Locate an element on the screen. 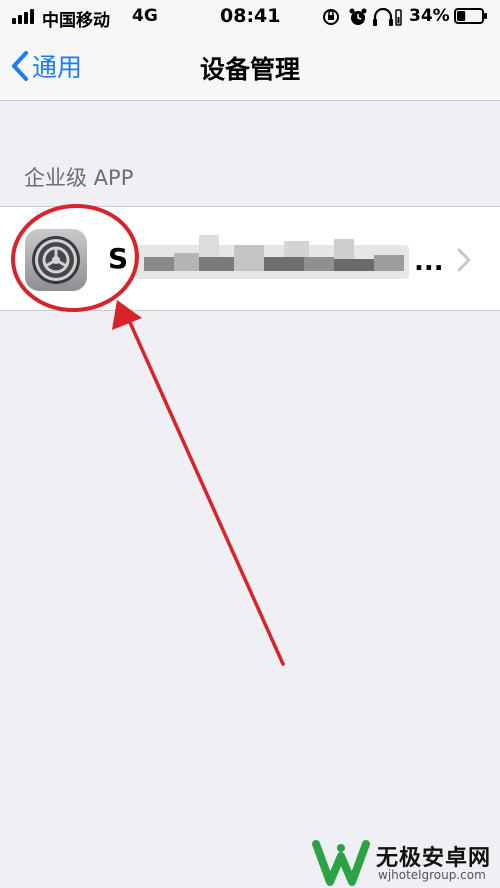  status-time: 08:41 is located at coordinates (250, 16).